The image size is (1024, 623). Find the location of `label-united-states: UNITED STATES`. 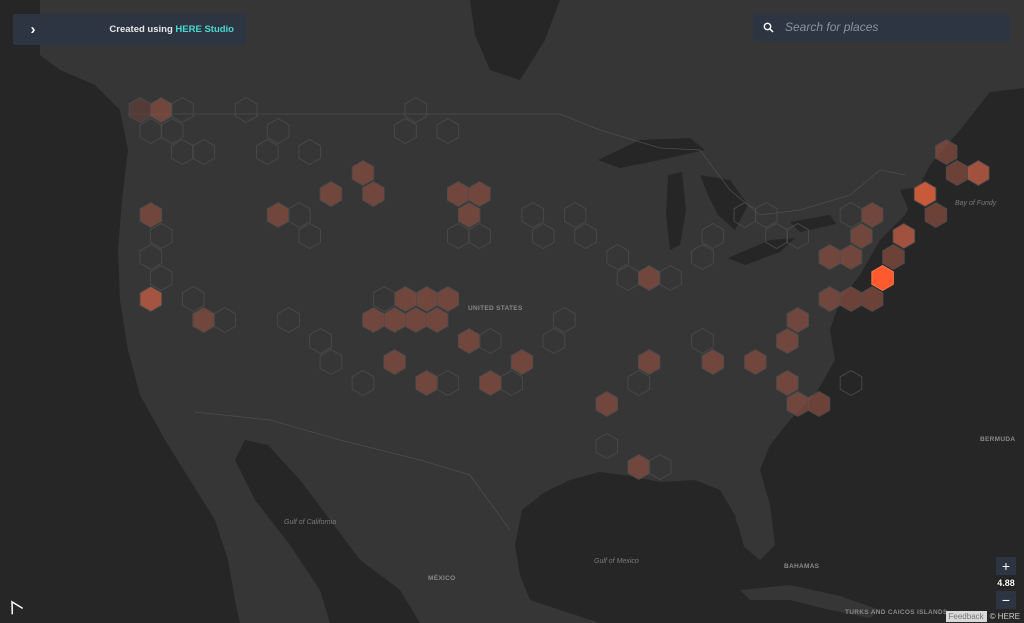

label-united-states: UNITED STATES is located at coordinates (495, 308).